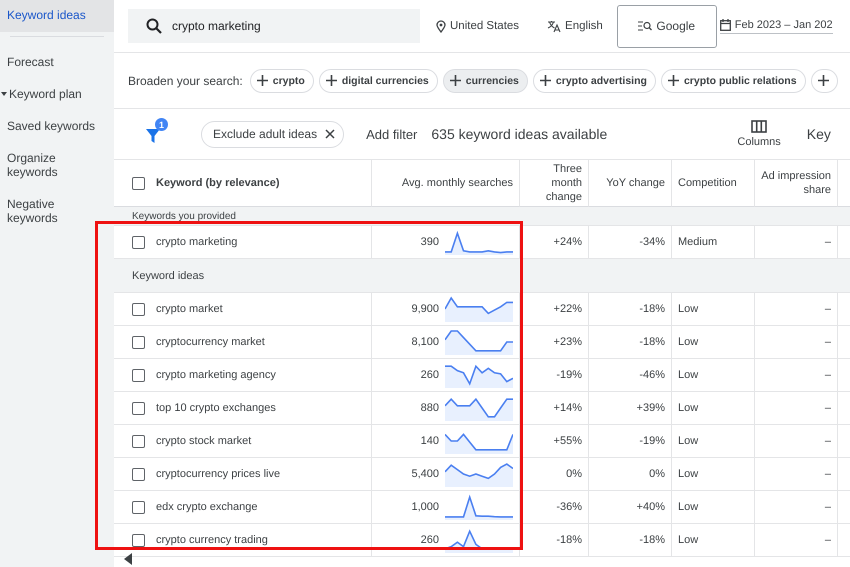  What do you see at coordinates (282, 80) in the screenshot?
I see `suggestion-chip: crypto` at bounding box center [282, 80].